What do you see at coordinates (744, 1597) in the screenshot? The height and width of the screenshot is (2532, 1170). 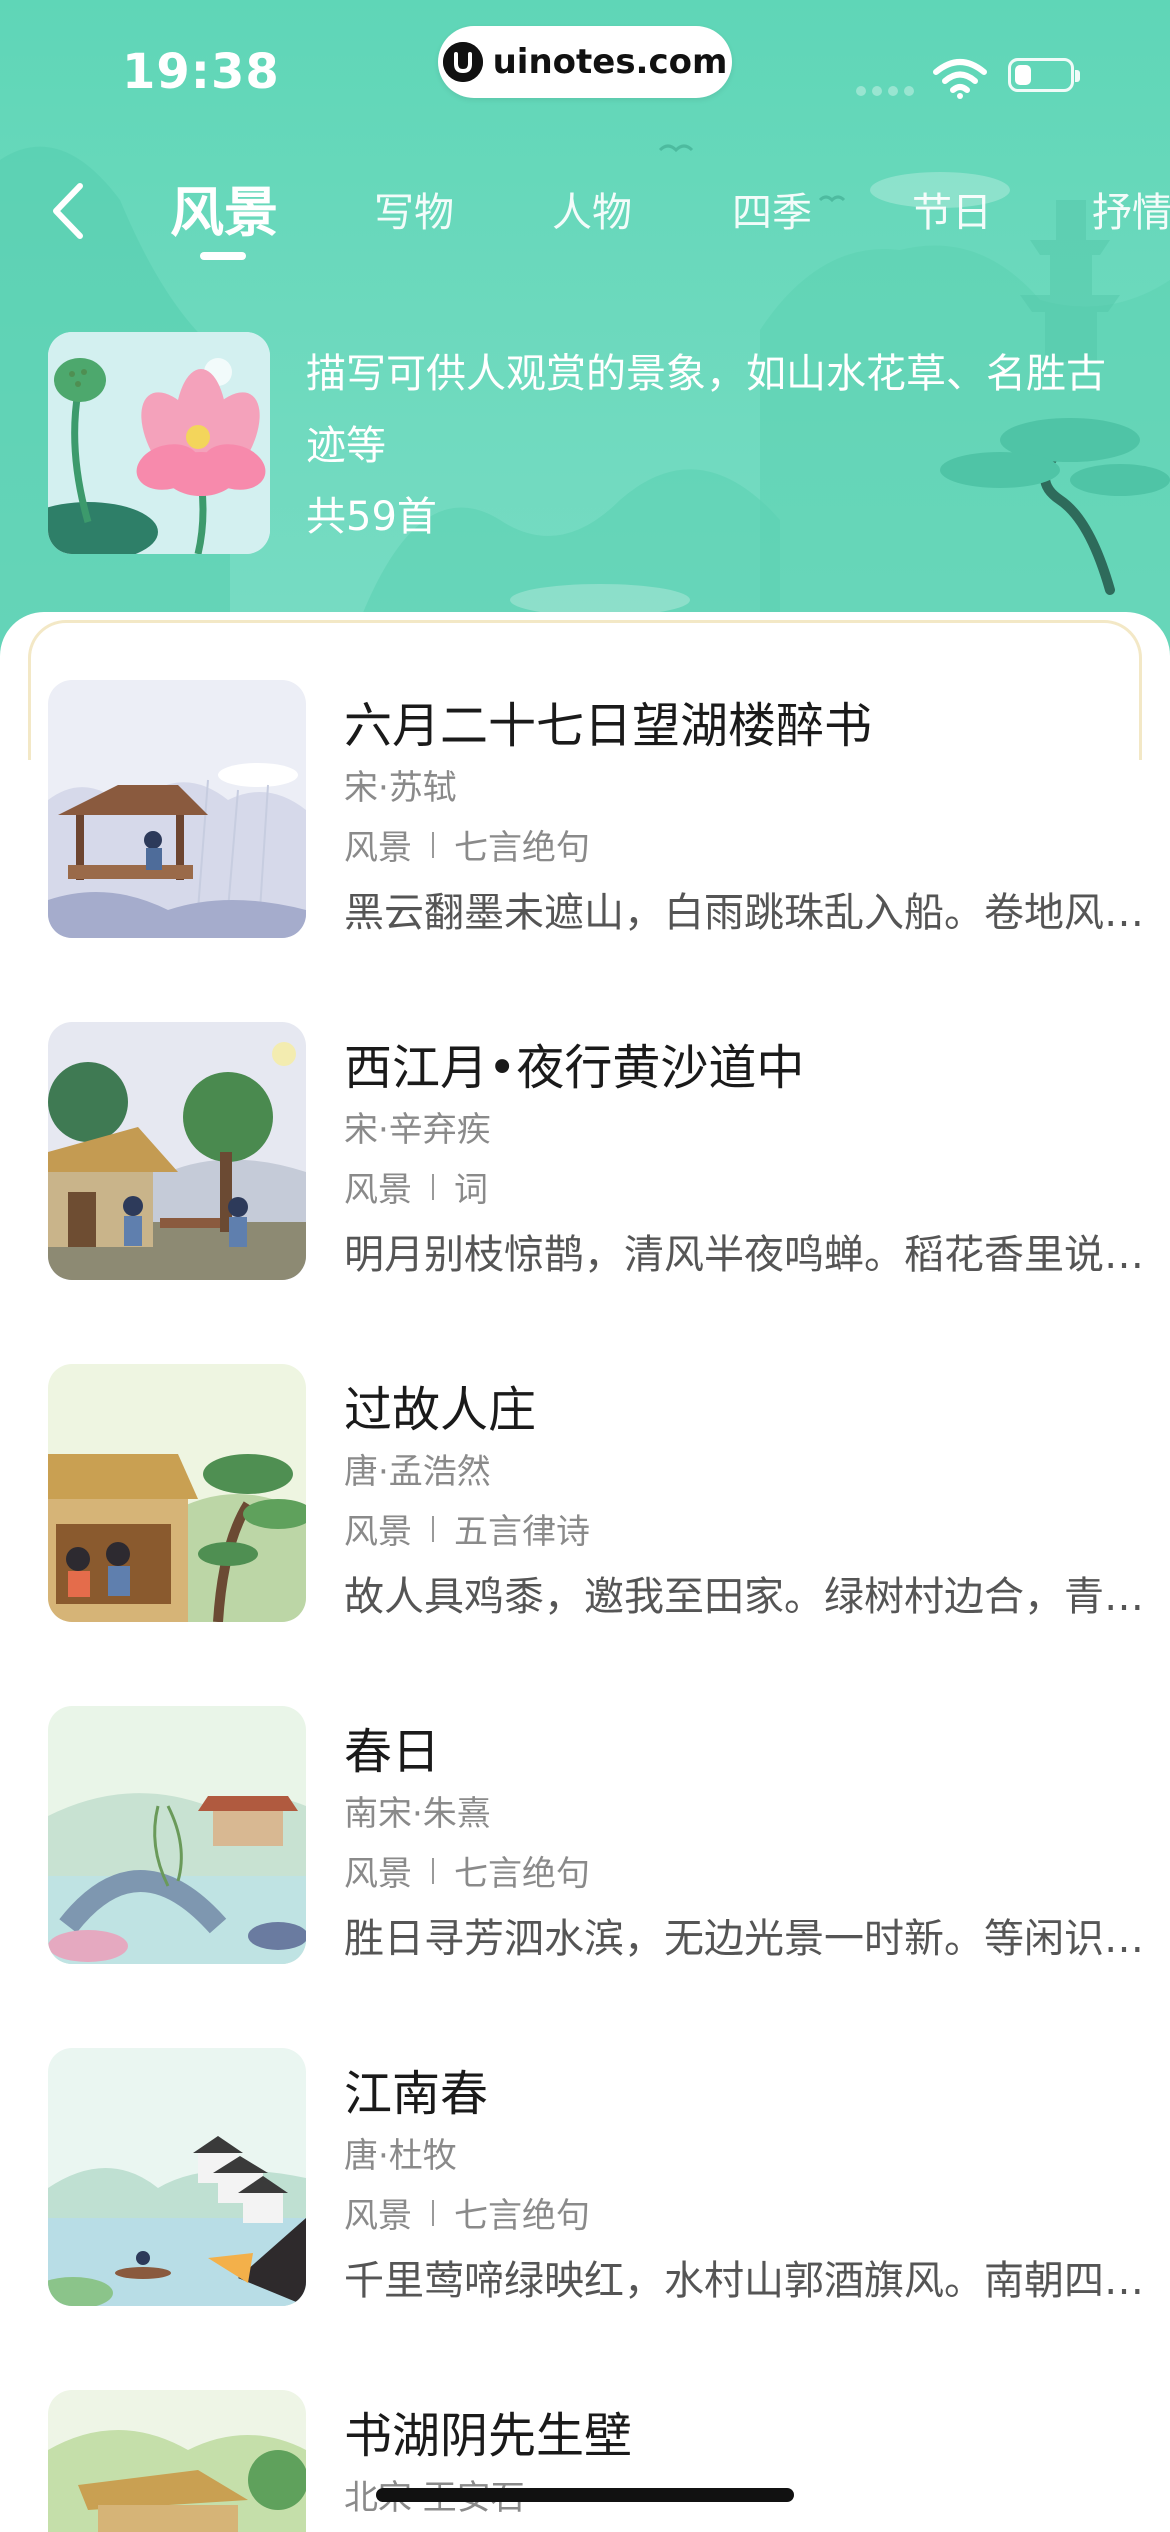 I see `poem-excerpt: 故人具鸡黍，邀我至田家。绿树村边合，青山郭外斜。` at bounding box center [744, 1597].